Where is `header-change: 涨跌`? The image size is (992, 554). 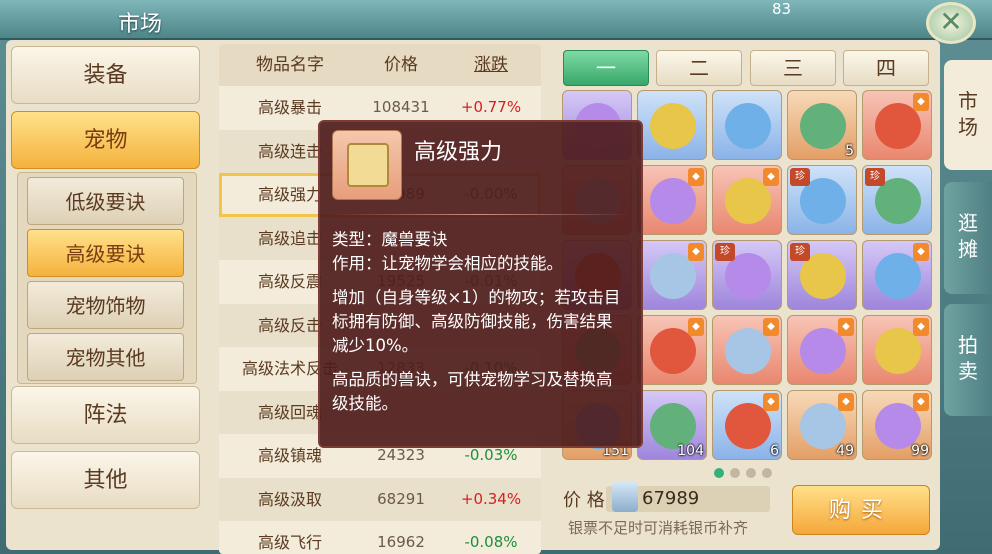
header-change: 涨跌 is located at coordinates (491, 65).